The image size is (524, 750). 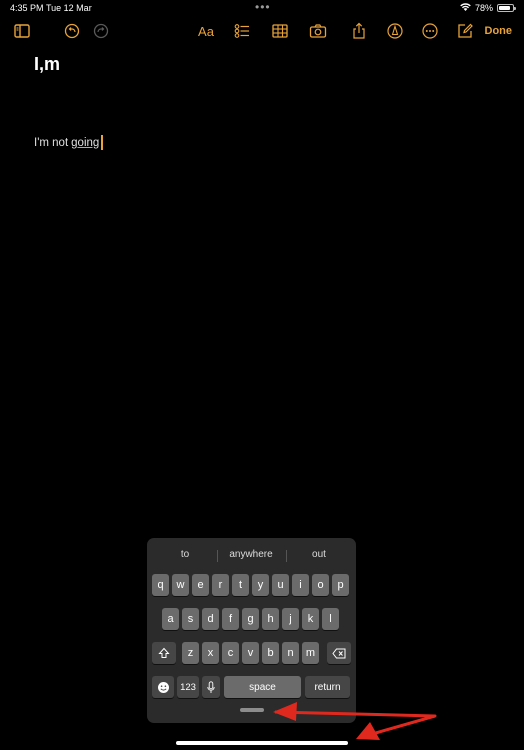 What do you see at coordinates (285, 711) in the screenshot?
I see `arrowhead-handle` at bounding box center [285, 711].